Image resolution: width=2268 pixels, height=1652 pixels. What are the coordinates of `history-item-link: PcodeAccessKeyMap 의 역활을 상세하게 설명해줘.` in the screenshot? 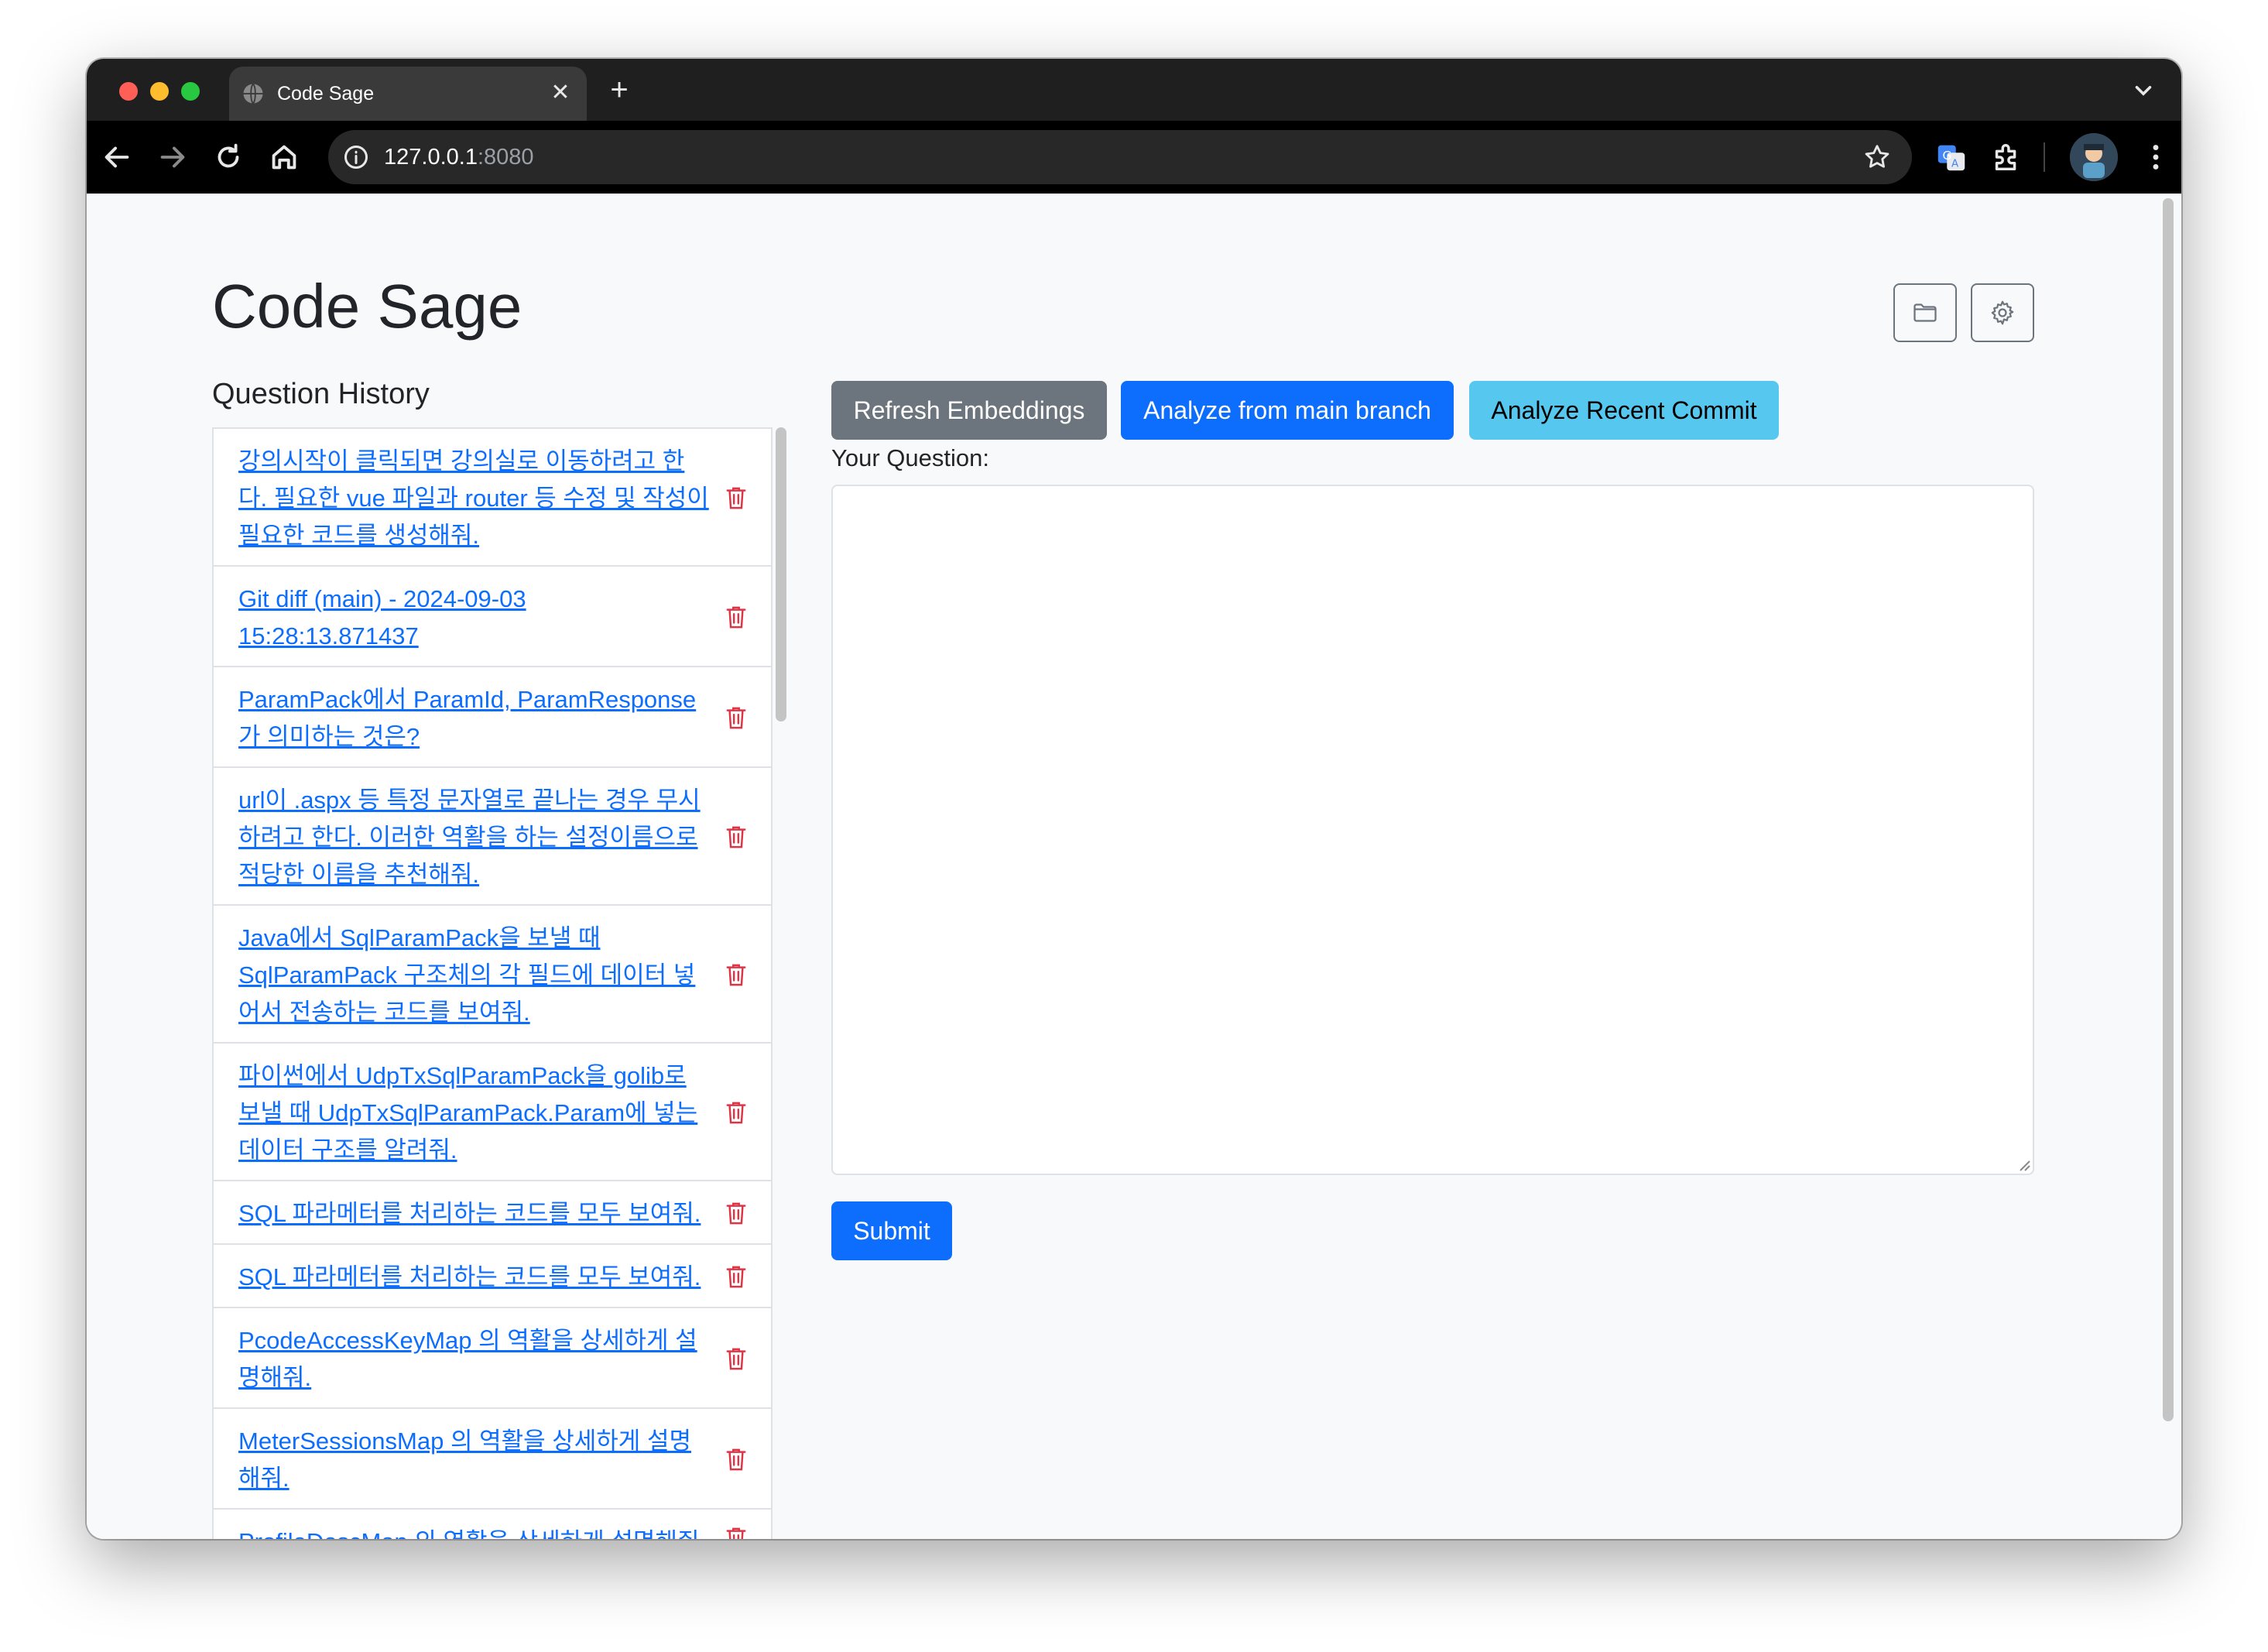 It's located at (475, 1360).